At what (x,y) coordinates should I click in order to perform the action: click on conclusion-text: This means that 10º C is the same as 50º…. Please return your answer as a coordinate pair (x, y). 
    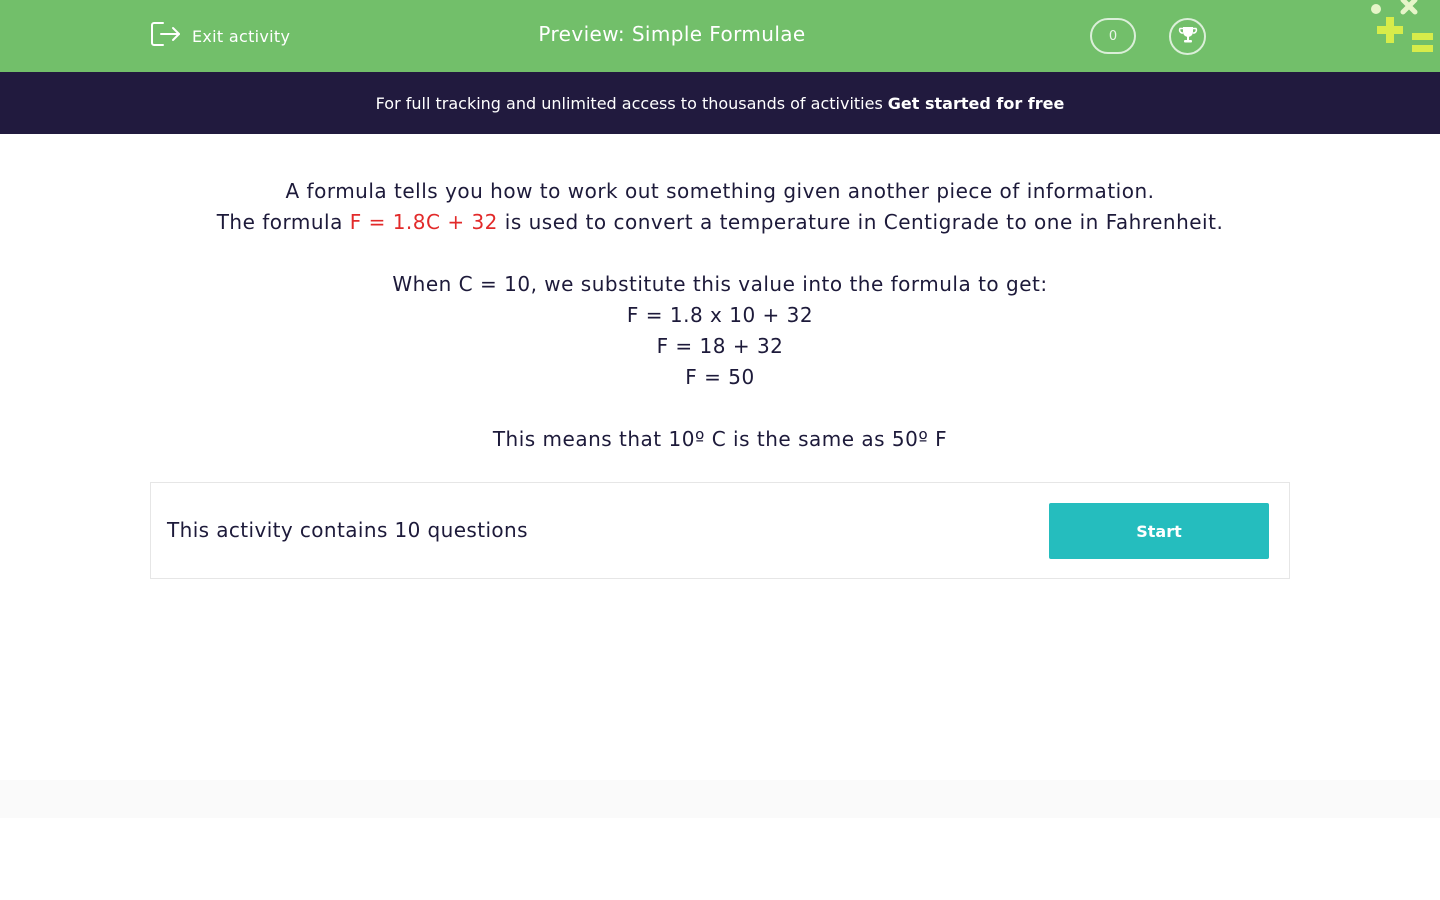
    Looking at the image, I should click on (720, 439).